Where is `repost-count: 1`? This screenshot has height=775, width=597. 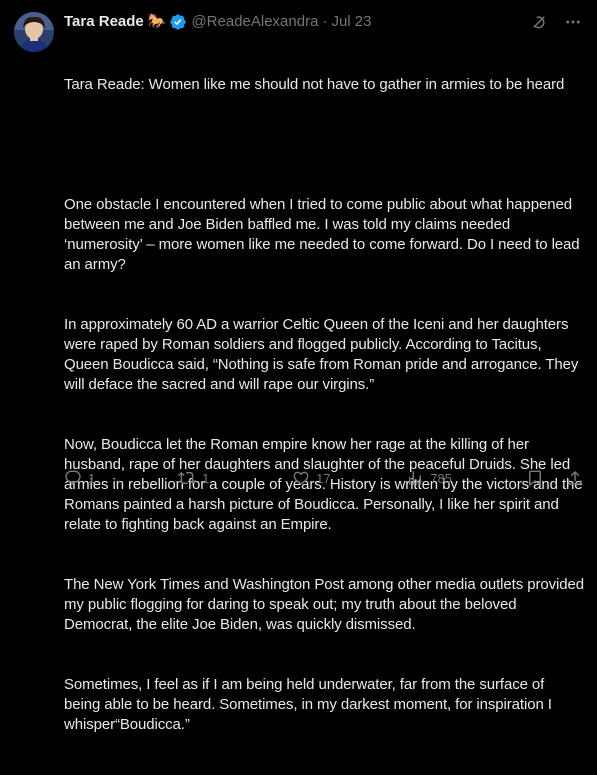 repost-count: 1 is located at coordinates (206, 478).